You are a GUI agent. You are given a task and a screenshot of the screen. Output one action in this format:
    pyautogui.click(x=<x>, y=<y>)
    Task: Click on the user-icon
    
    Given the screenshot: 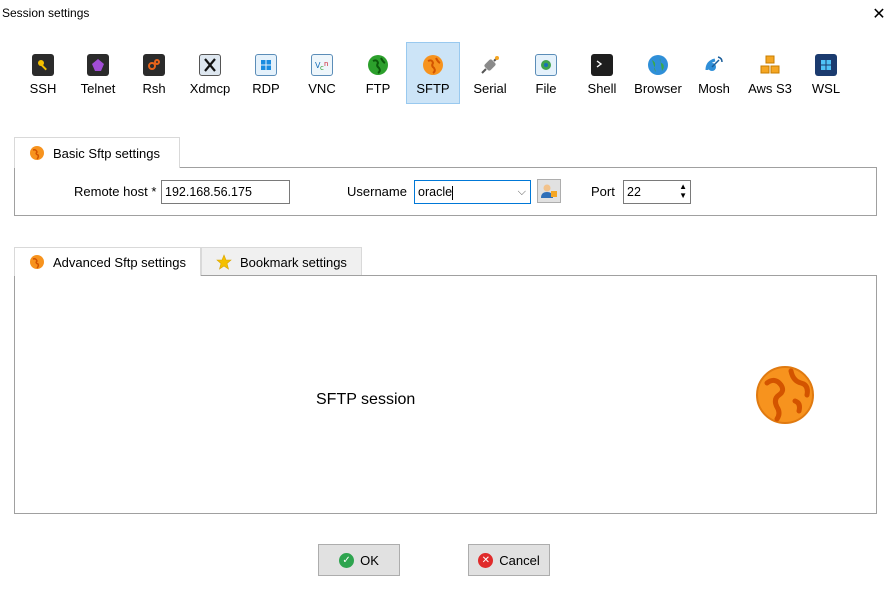 What is the action you would take?
    pyautogui.click(x=549, y=191)
    